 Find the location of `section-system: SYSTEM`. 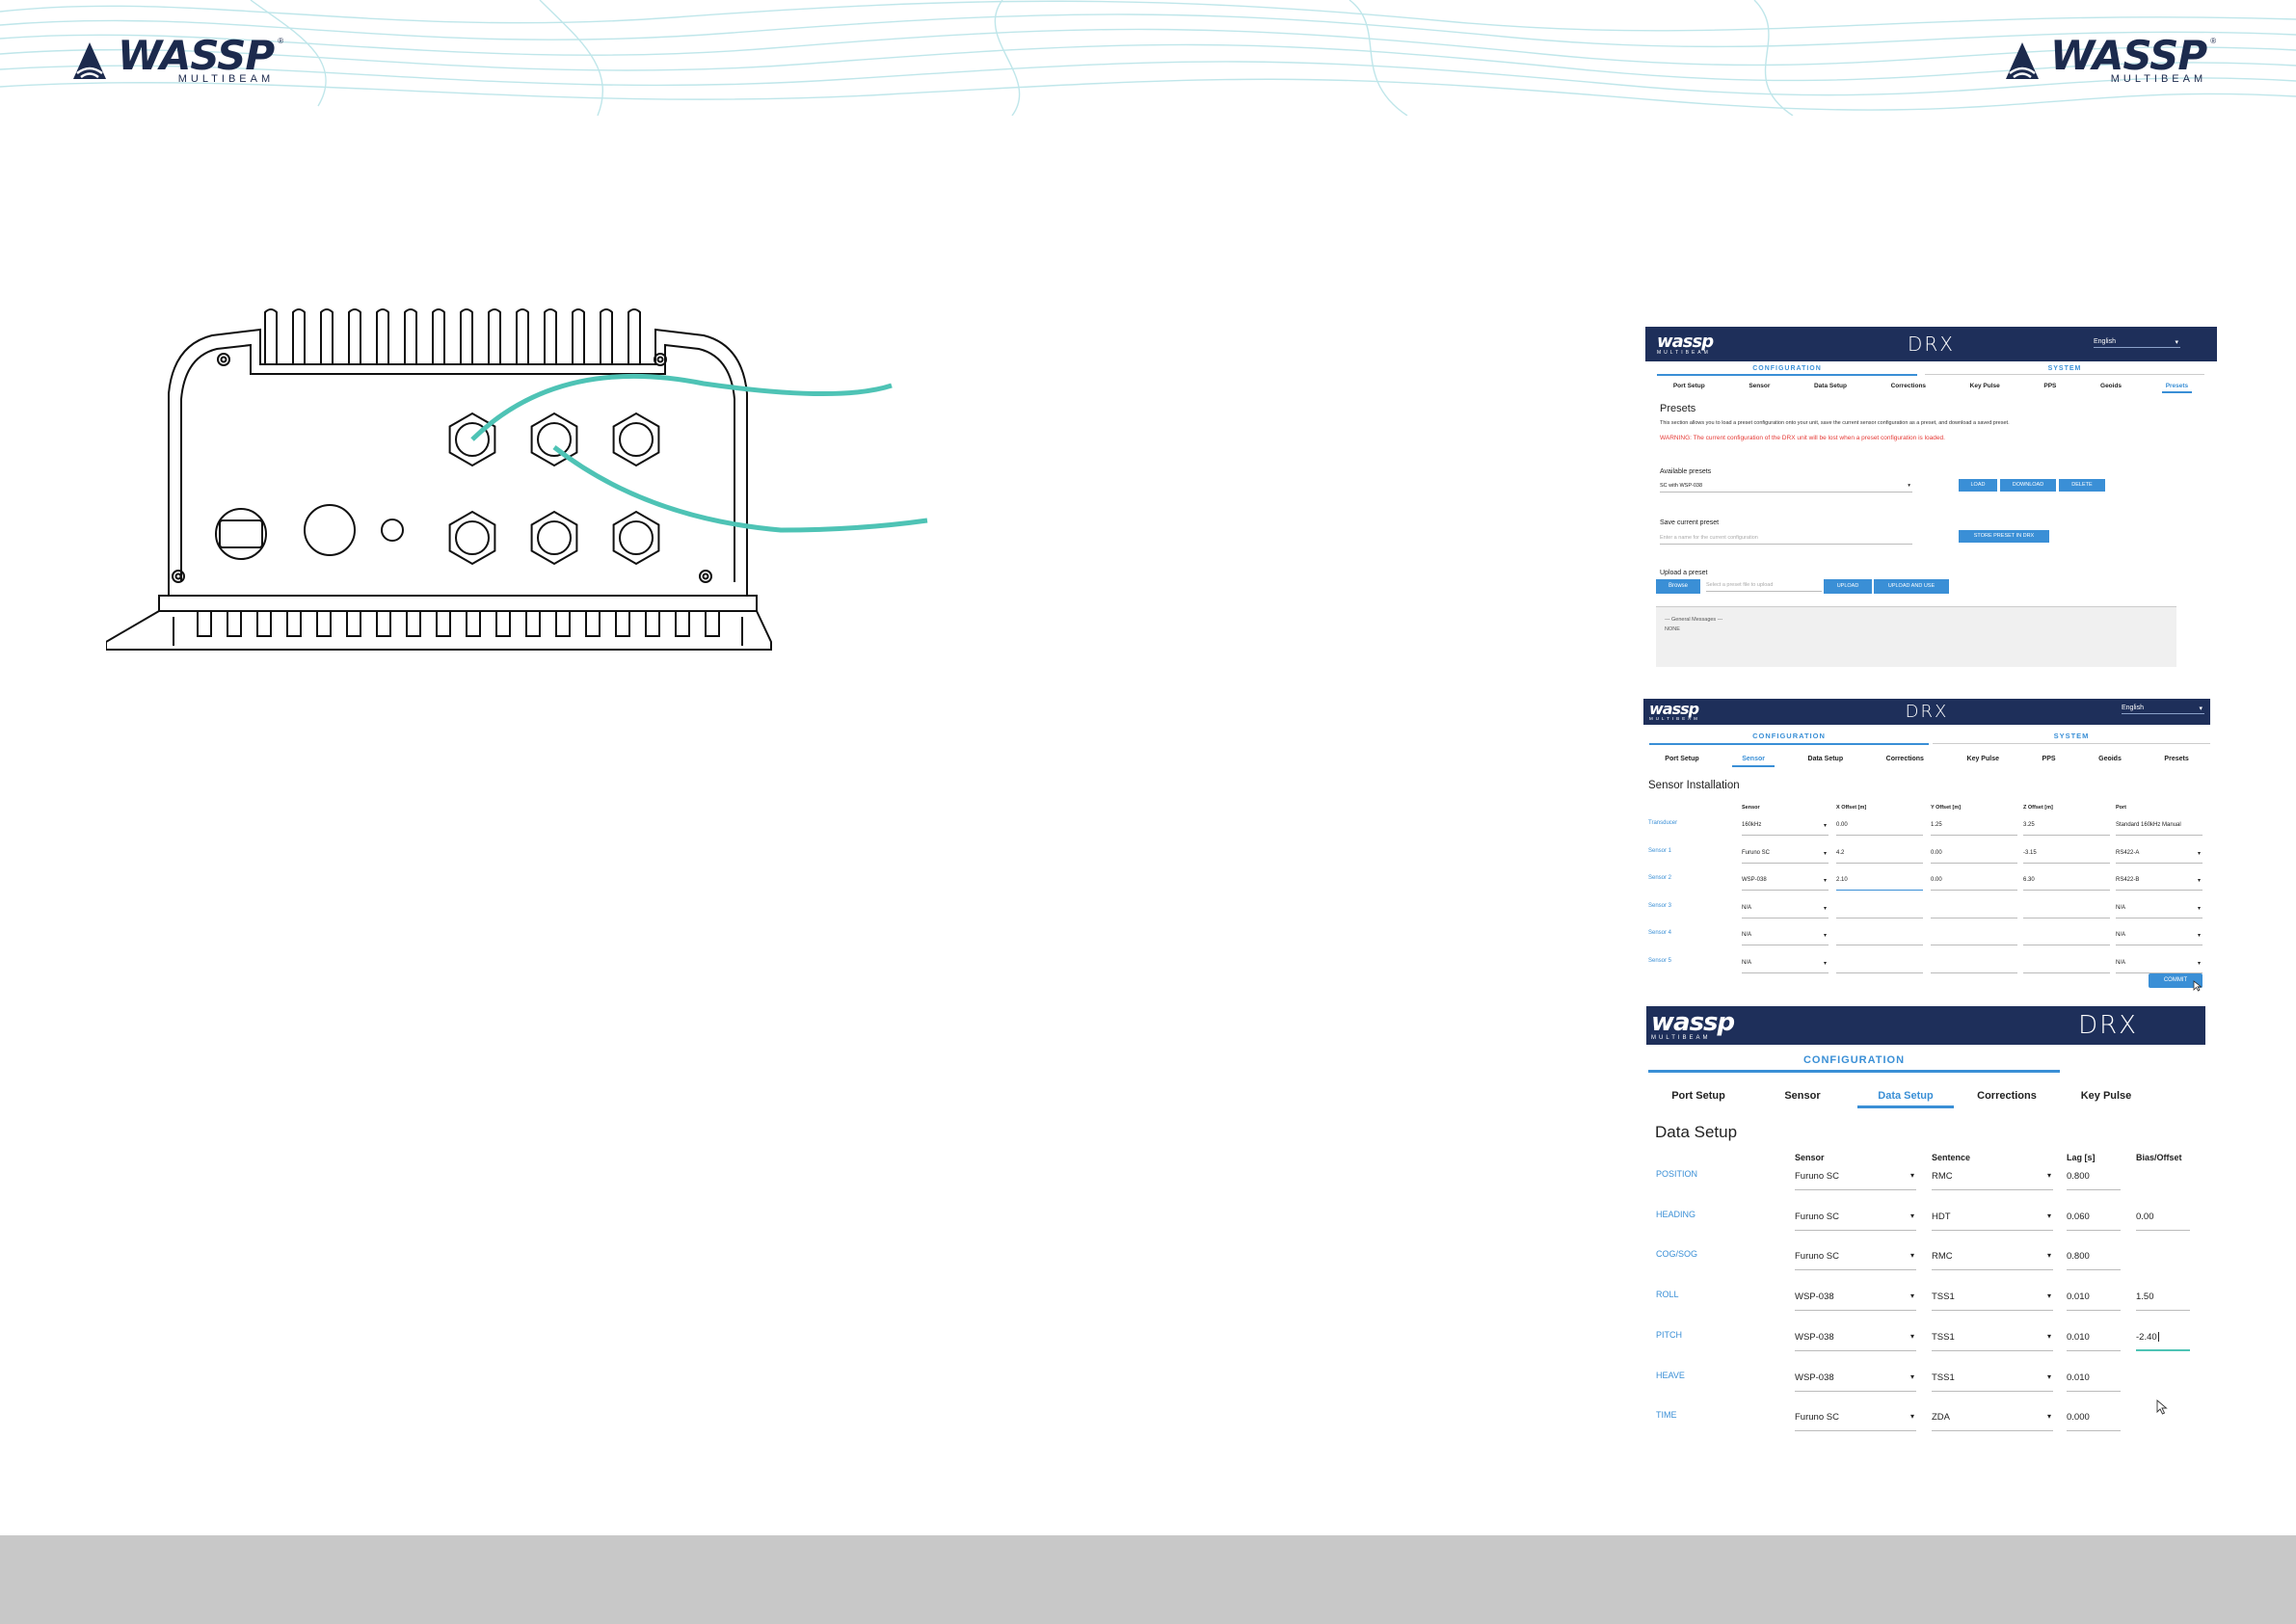

section-system: SYSTEM is located at coordinates (2065, 370).